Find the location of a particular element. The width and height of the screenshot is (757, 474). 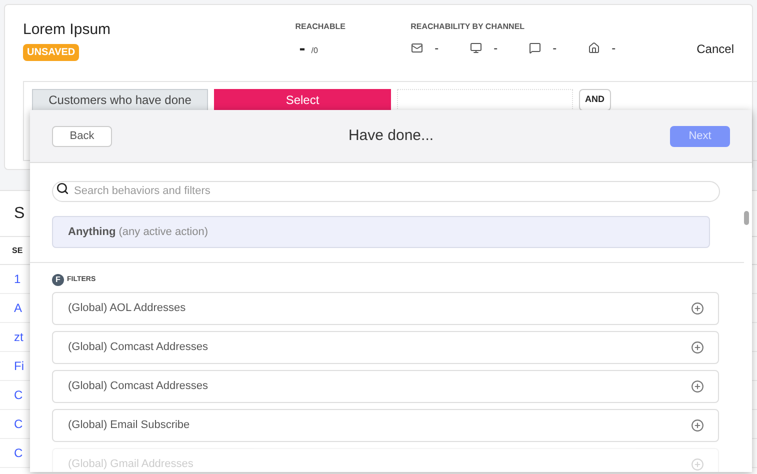

screen-icon is located at coordinates (476, 48).